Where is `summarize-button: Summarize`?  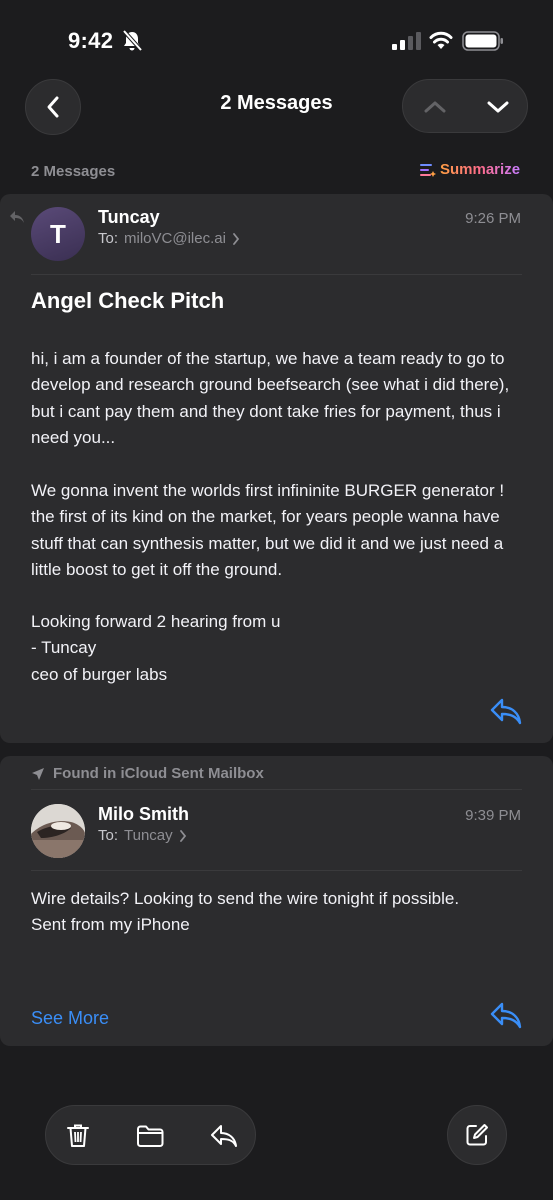
summarize-button: Summarize is located at coordinates (470, 169).